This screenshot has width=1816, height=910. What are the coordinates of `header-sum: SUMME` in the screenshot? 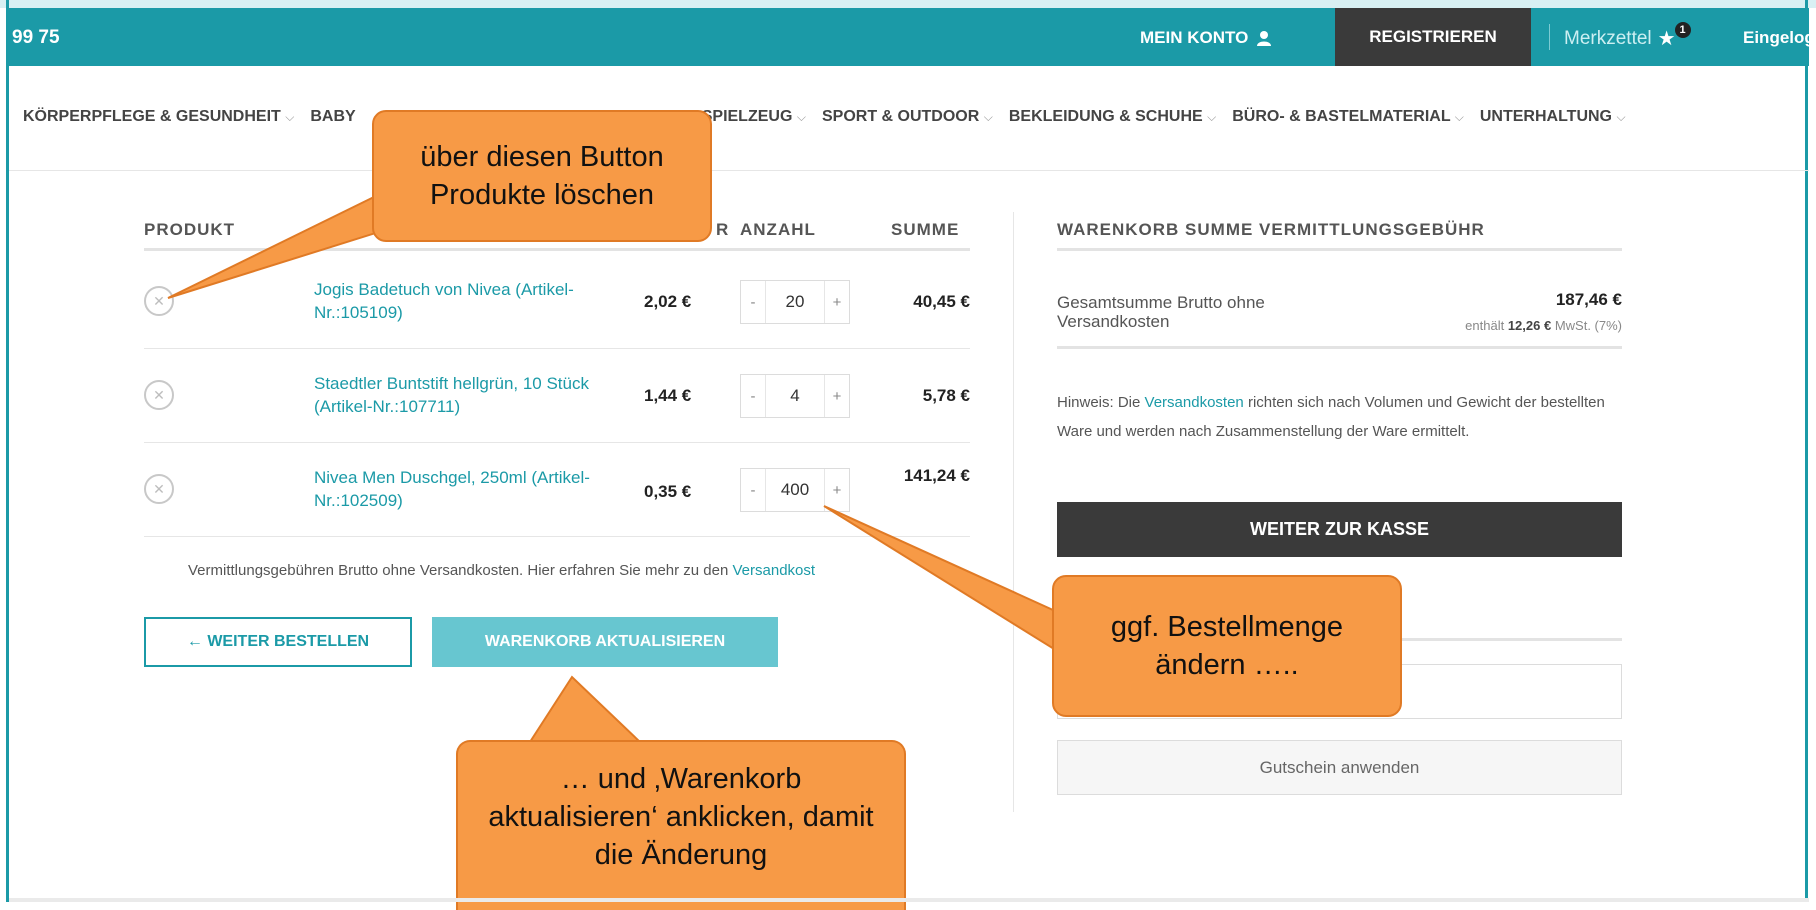 It's located at (925, 229).